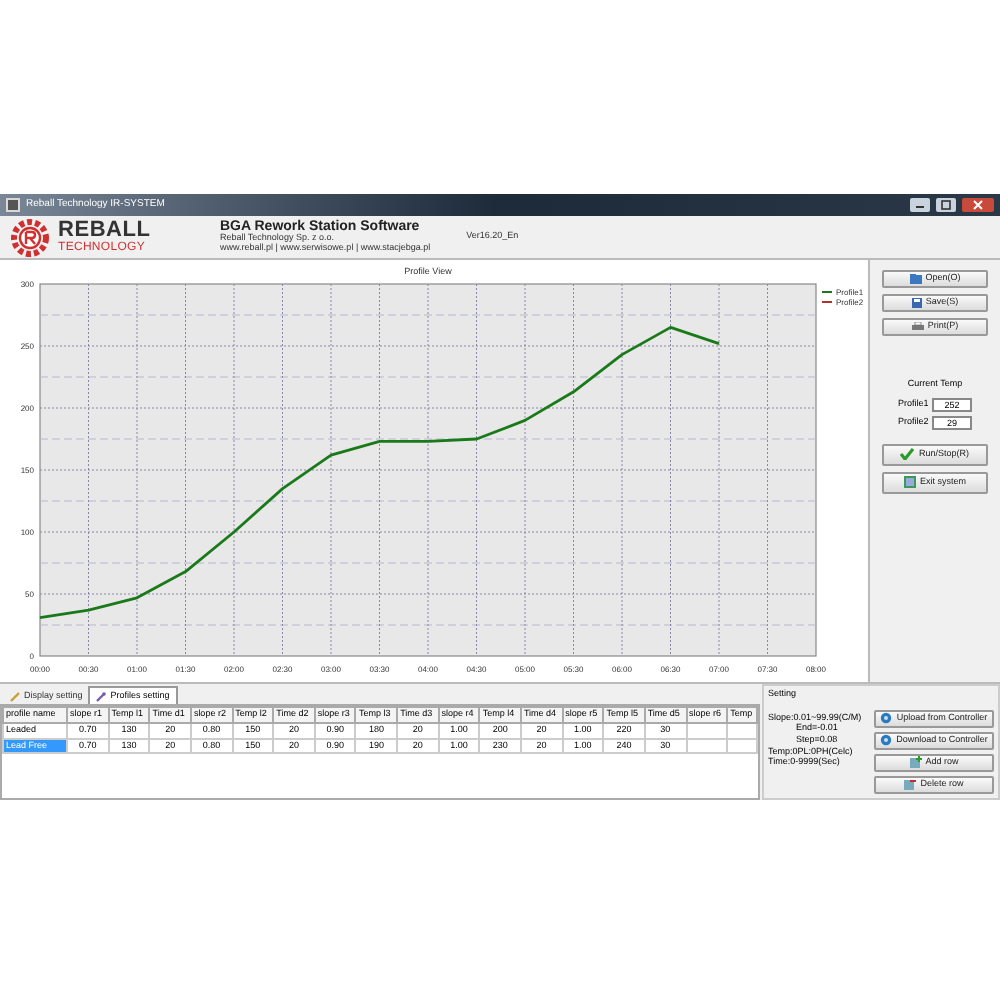 The width and height of the screenshot is (1000, 1000). Describe the element at coordinates (907, 454) in the screenshot. I see `checkmark-icon` at that location.